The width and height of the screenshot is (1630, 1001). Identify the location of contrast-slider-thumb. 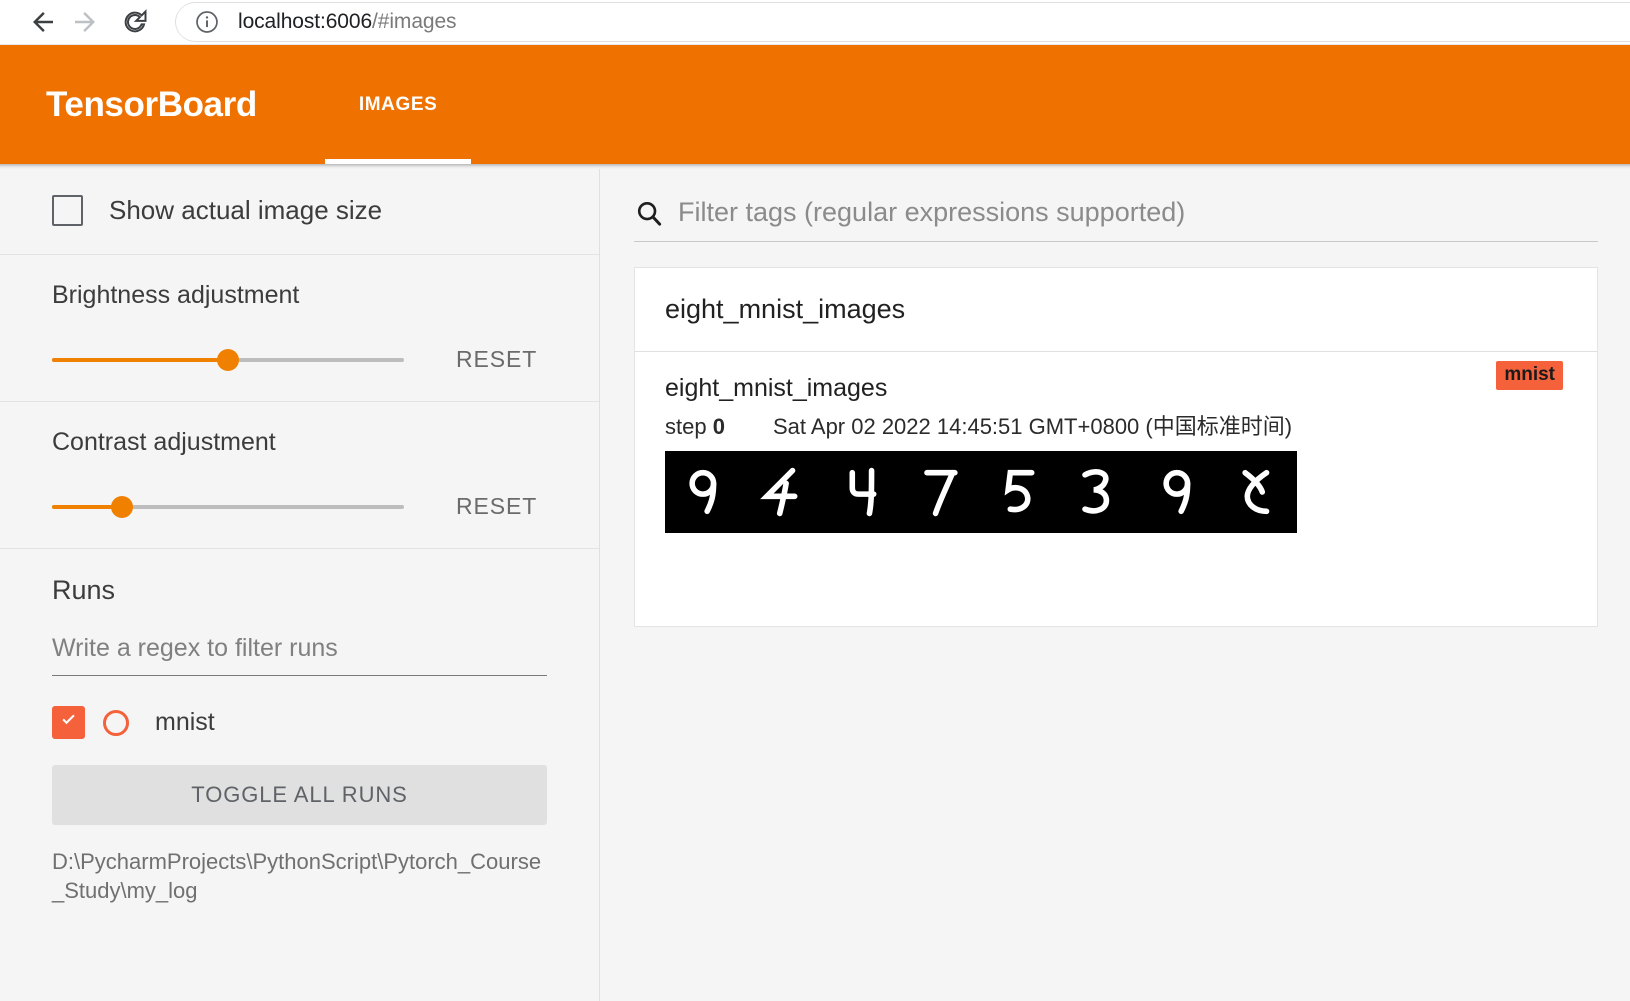
(122, 506).